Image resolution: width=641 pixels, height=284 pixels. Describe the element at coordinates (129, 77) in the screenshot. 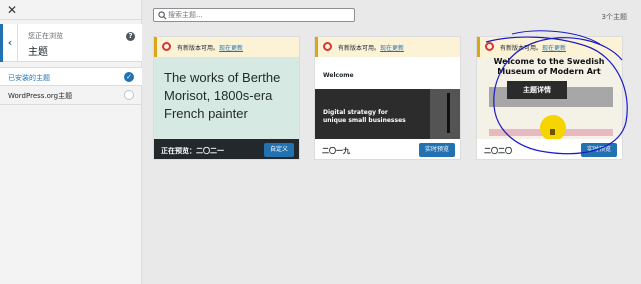

I see `checkmark-icon: ✓` at that location.